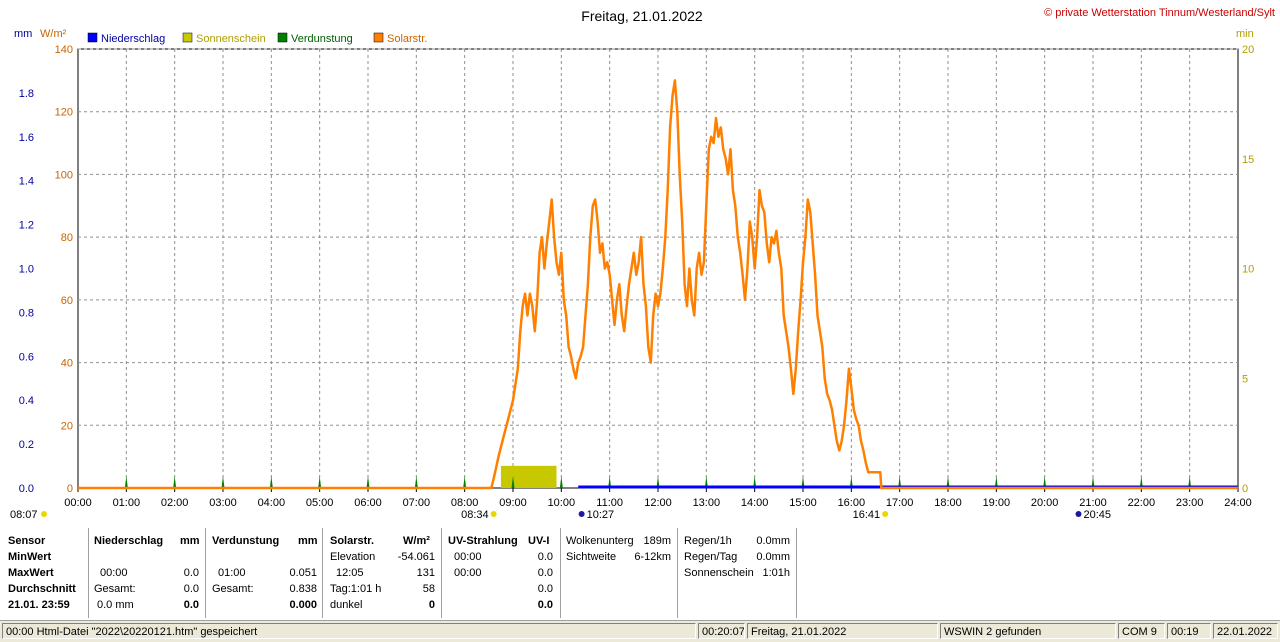 This screenshot has width=1280, height=642. What do you see at coordinates (1093, 503) in the screenshot?
I see `x-tick-label: 21:00` at bounding box center [1093, 503].